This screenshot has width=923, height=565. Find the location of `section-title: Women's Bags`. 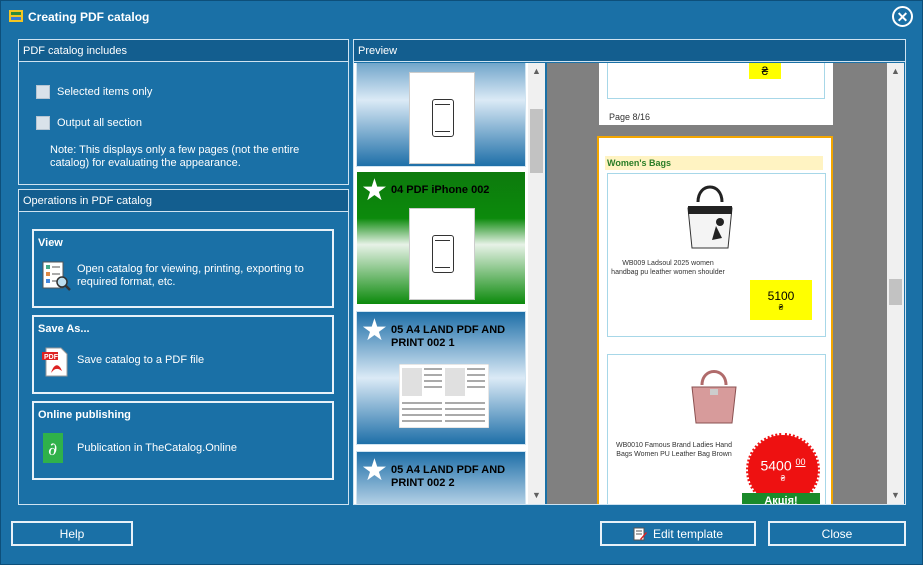

section-title: Women's Bags is located at coordinates (639, 163).